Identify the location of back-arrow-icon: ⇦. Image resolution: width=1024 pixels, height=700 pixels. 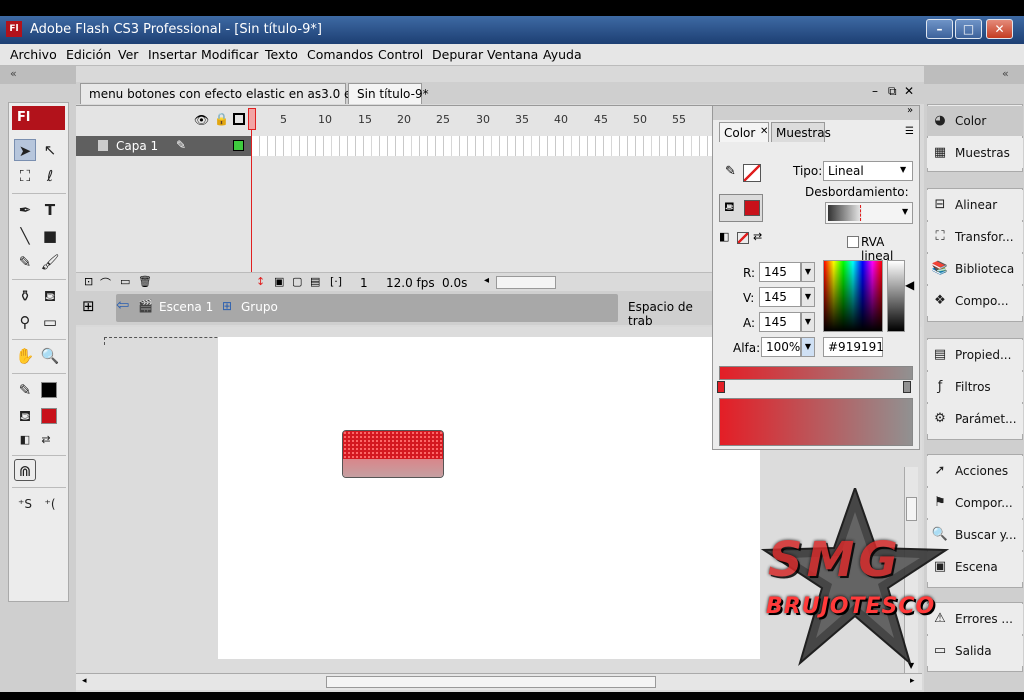
(122, 304).